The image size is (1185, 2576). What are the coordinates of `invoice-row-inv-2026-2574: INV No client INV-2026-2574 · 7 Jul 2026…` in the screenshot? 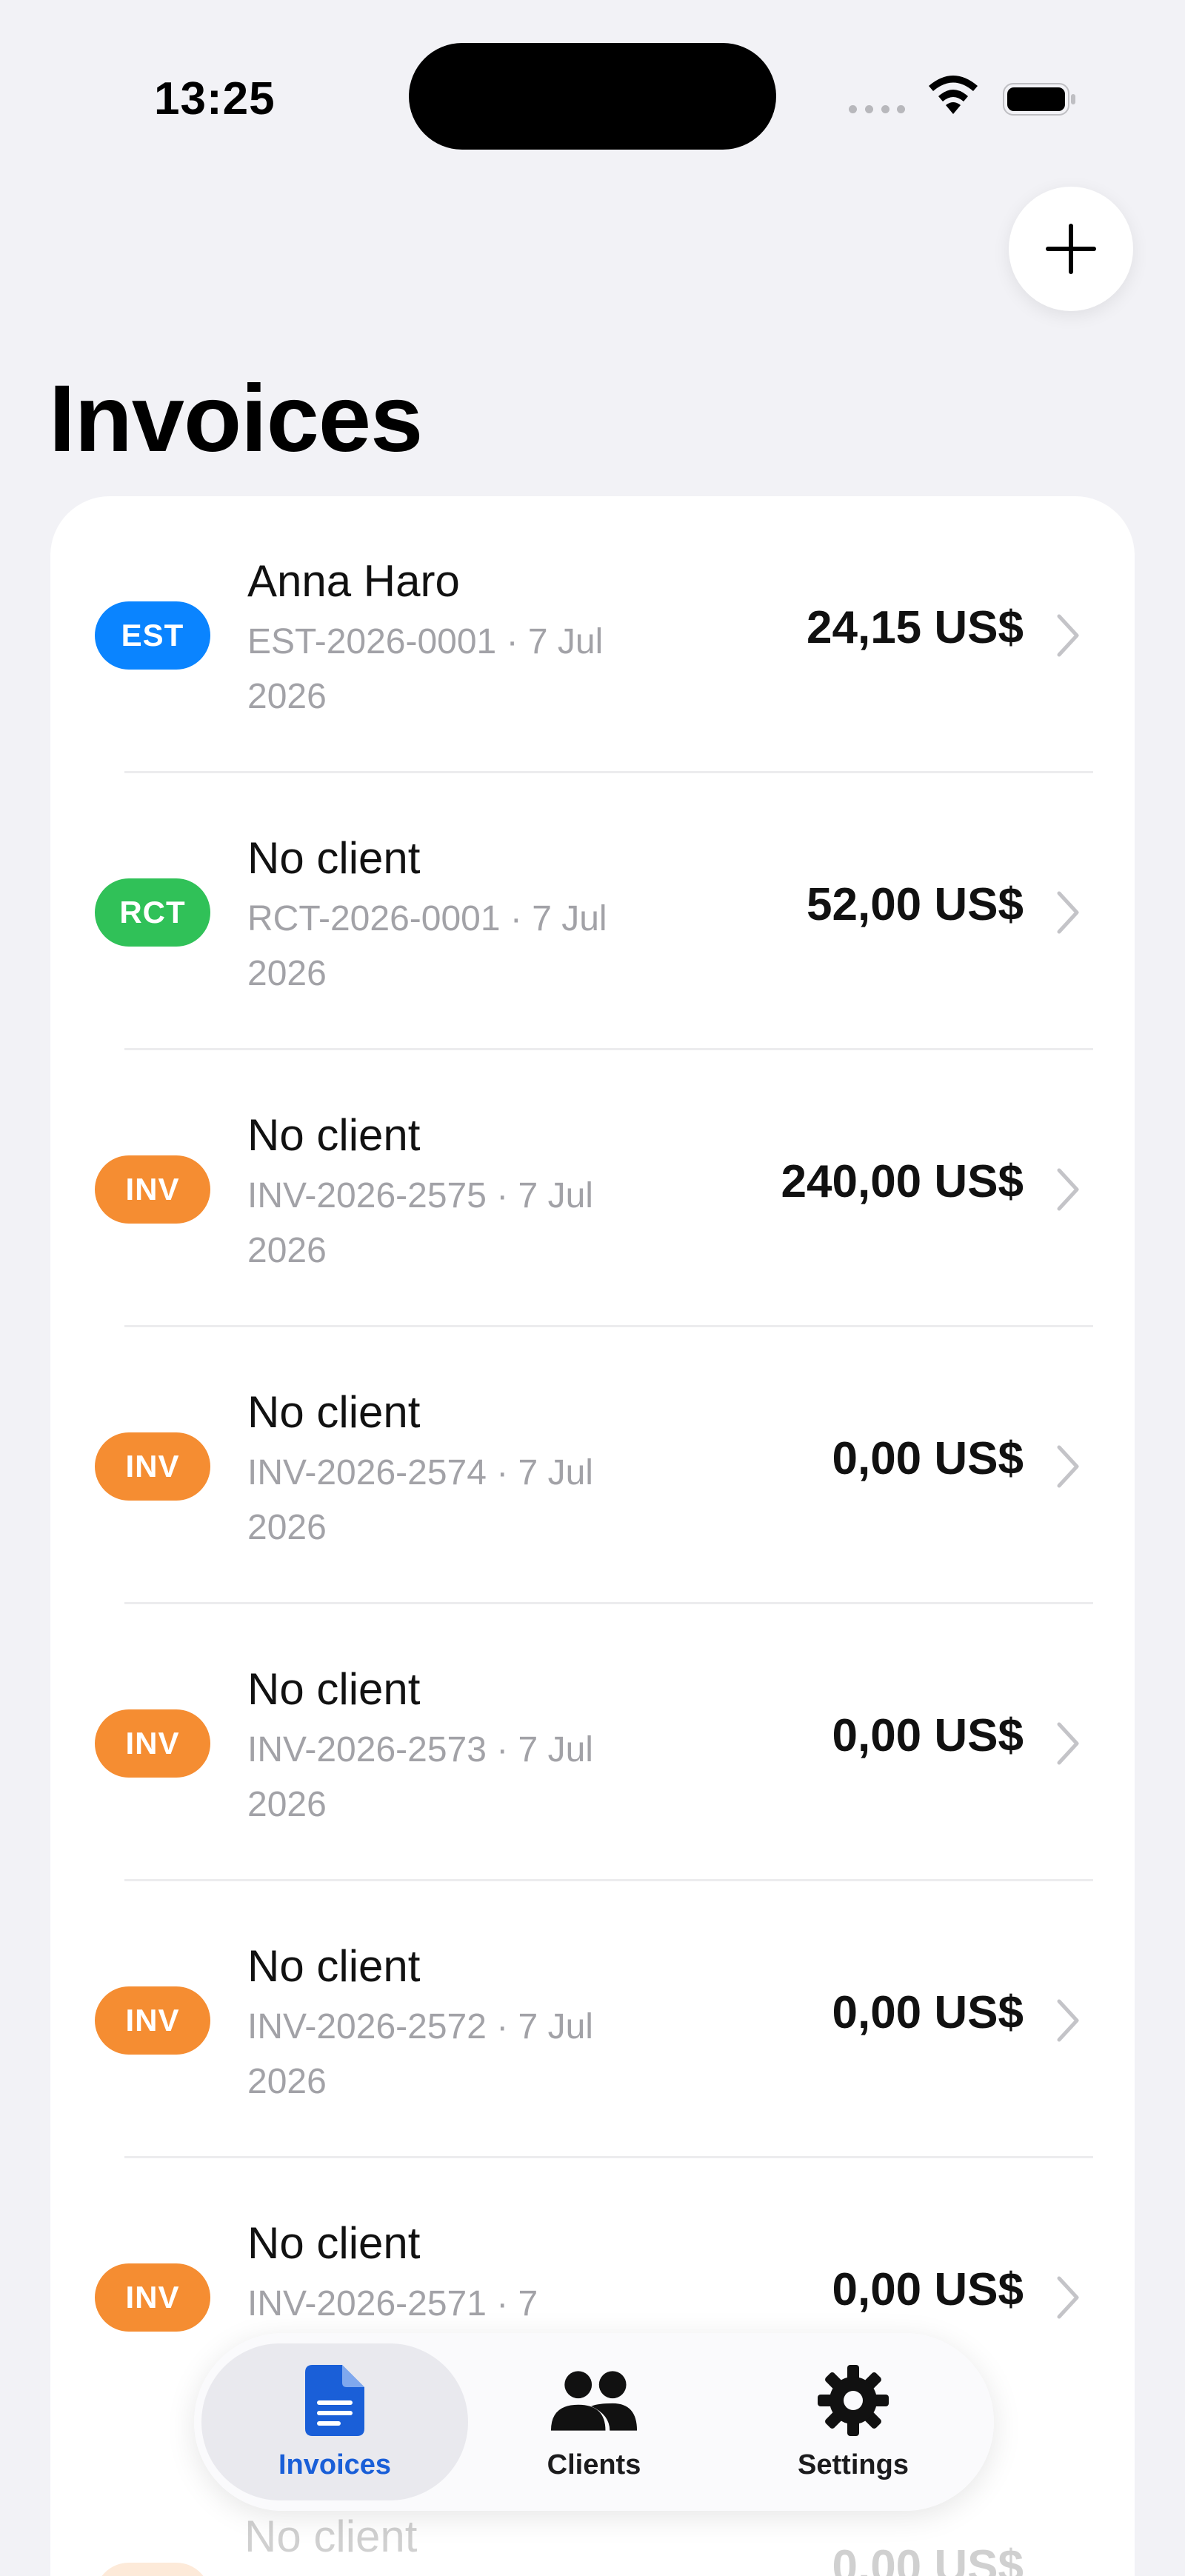 It's located at (592, 1465).